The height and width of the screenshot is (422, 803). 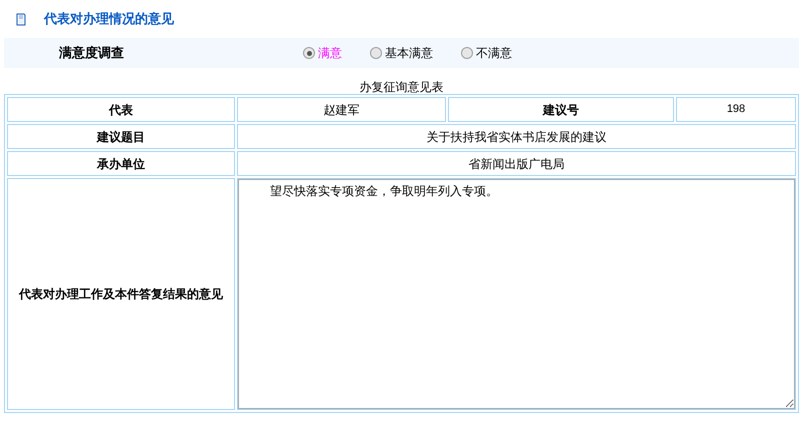 I want to click on section-title: 代表对办理情况的意见, so click(x=109, y=19).